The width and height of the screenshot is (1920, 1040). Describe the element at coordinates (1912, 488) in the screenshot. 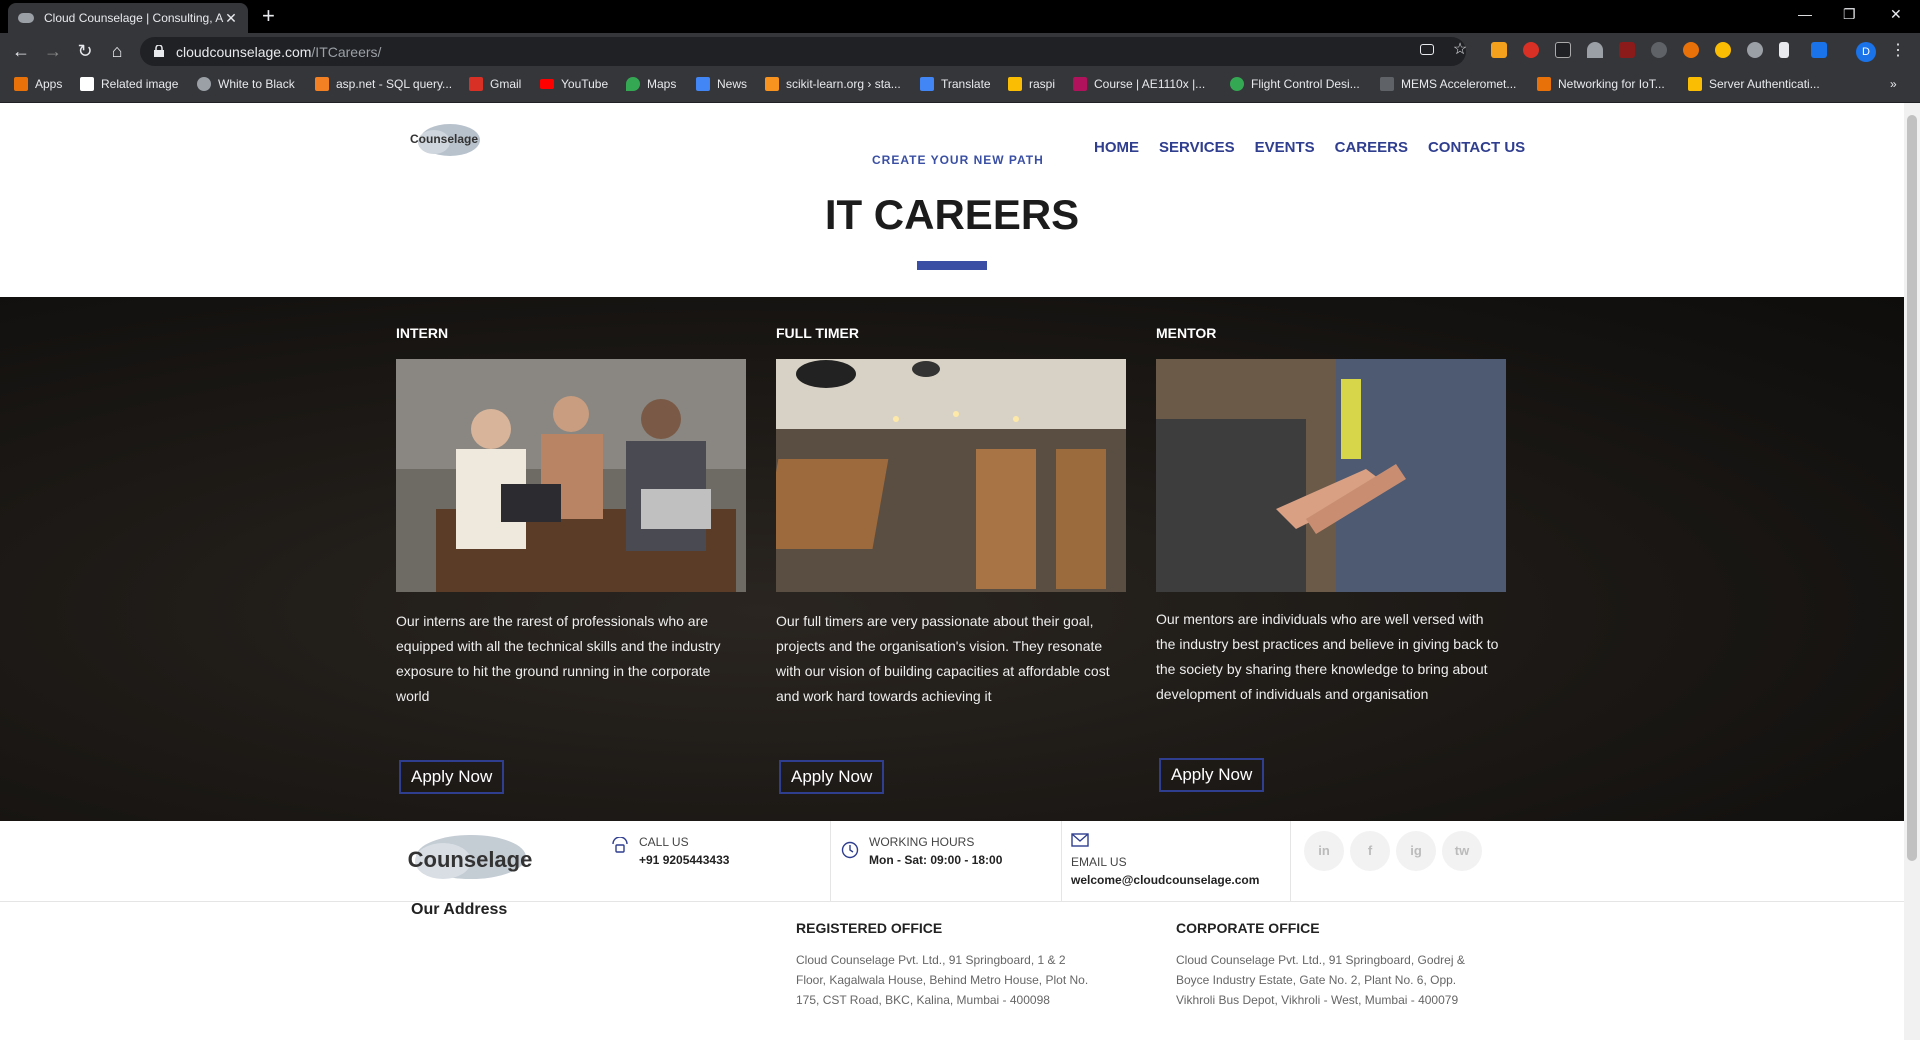

I see `scrollbar-thumb` at that location.